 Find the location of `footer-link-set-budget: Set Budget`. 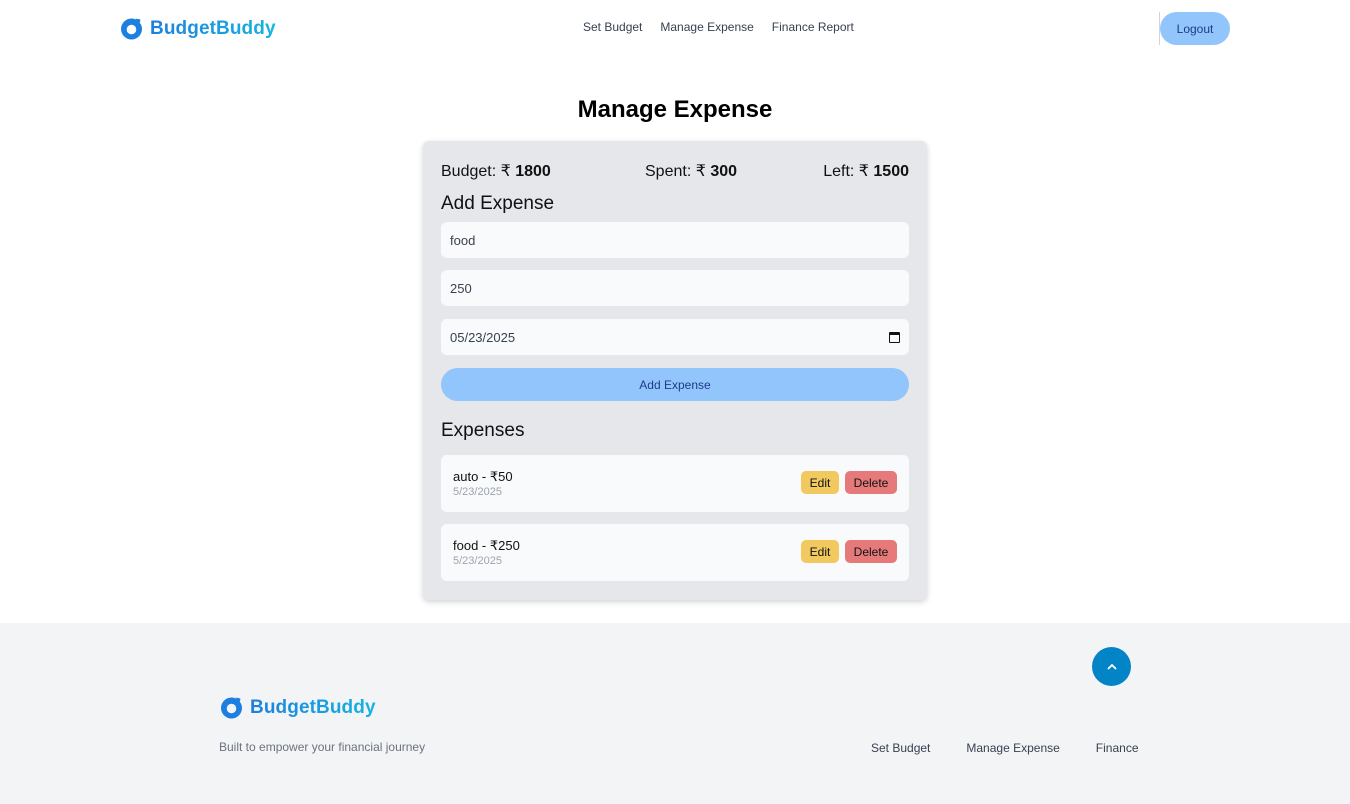

footer-link-set-budget: Set Budget is located at coordinates (900, 748).